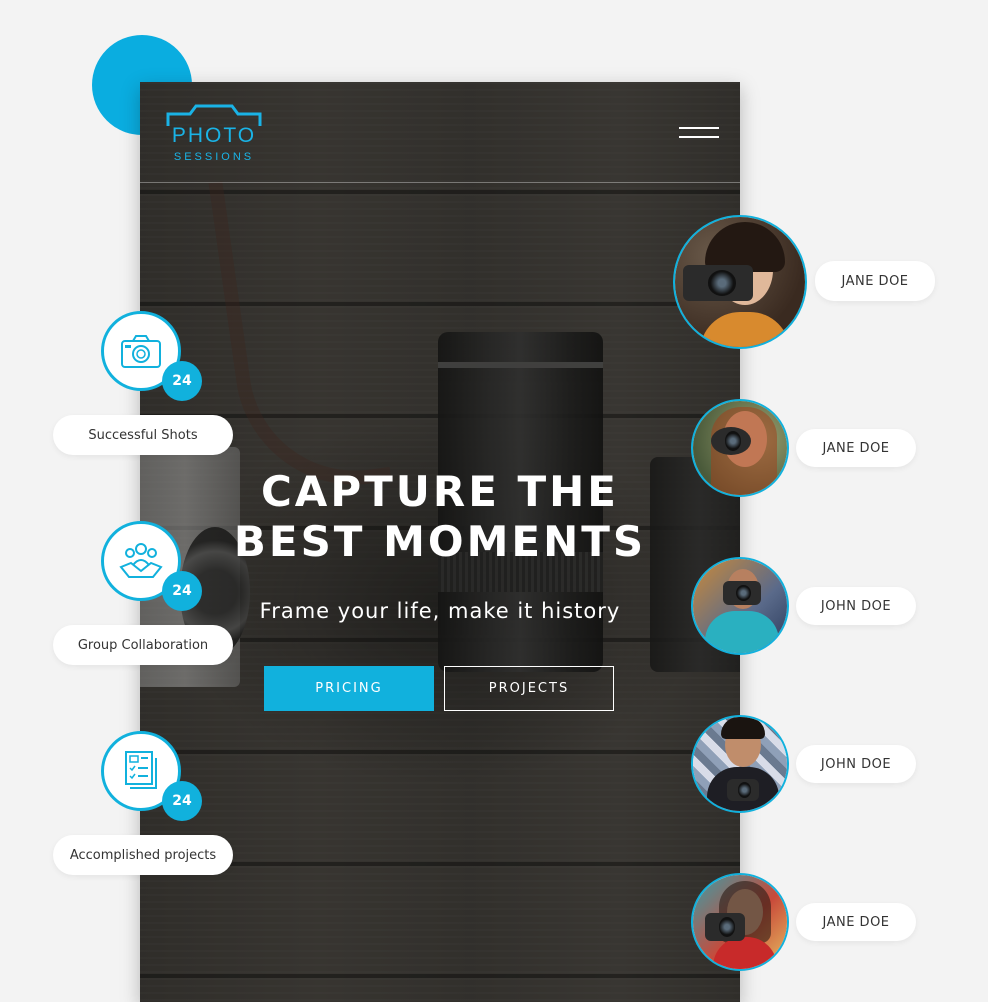  Describe the element at coordinates (141, 351) in the screenshot. I see `camera-icon` at that location.